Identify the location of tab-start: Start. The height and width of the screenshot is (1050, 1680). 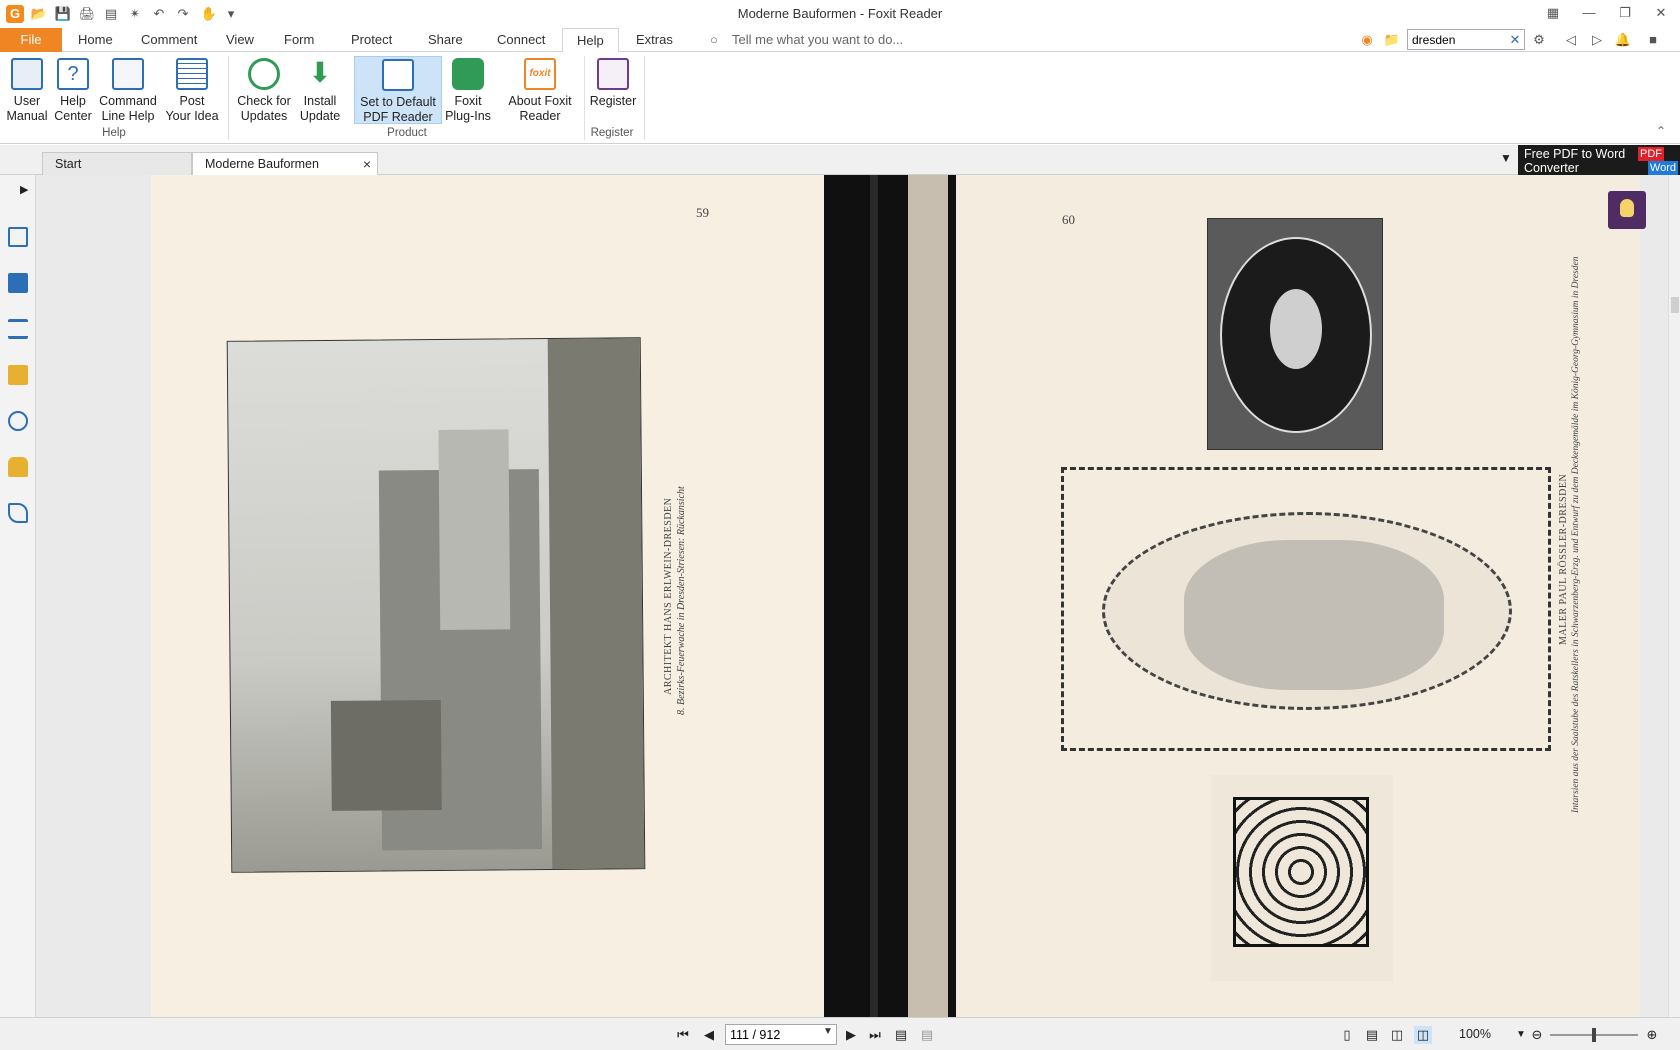
(117, 163).